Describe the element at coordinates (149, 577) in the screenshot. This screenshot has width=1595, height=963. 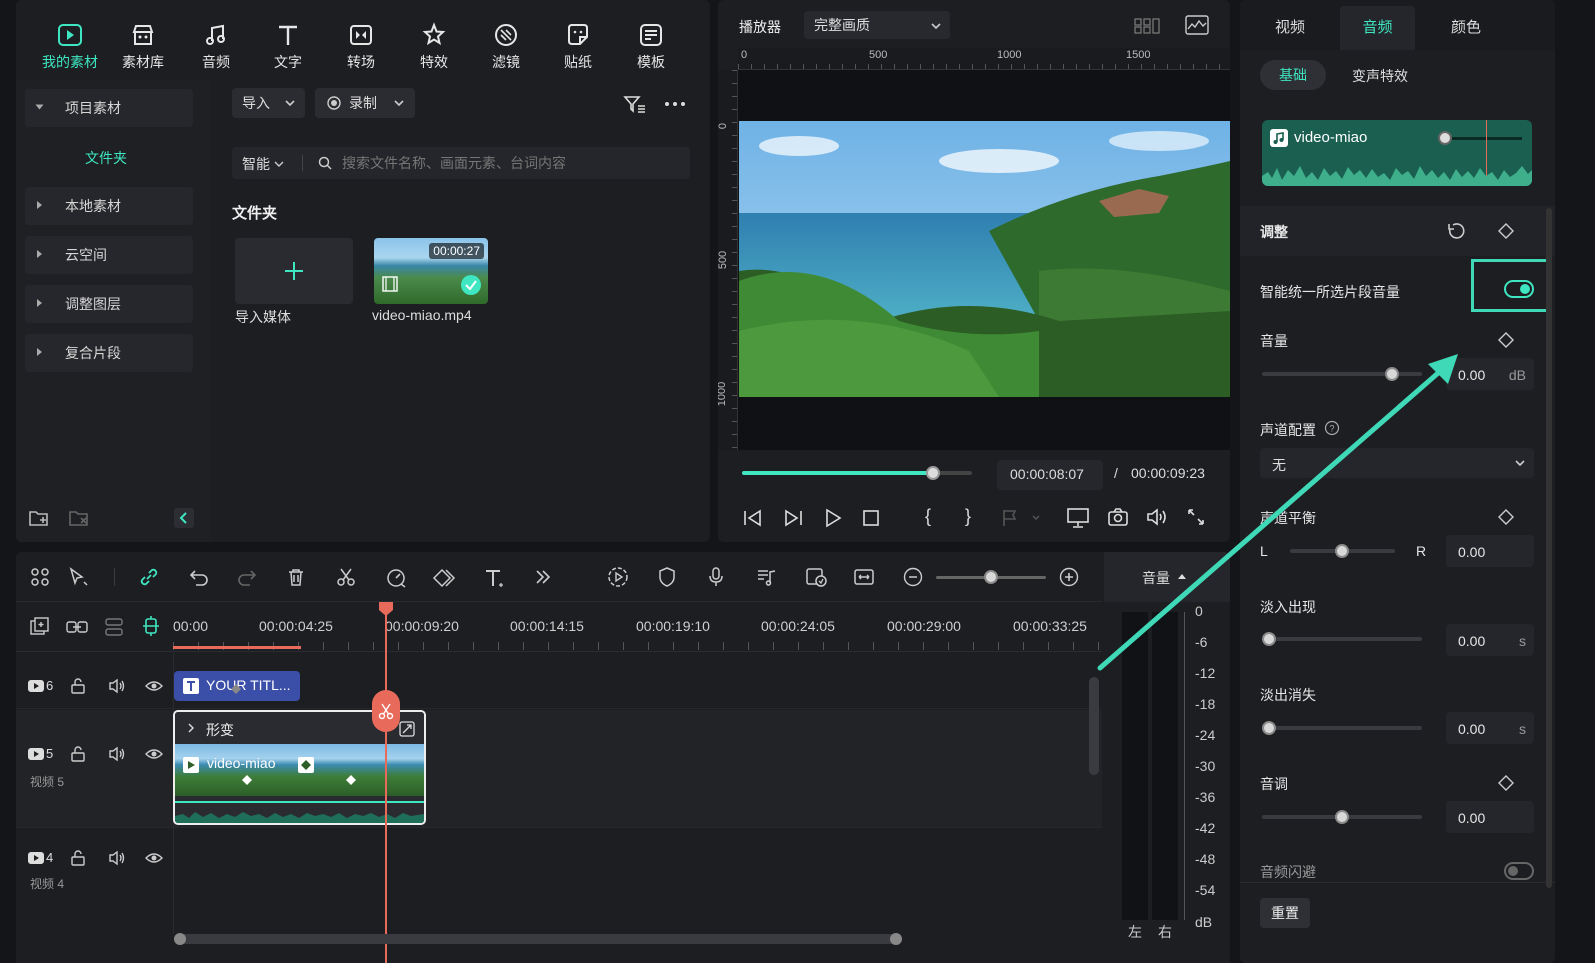
I see `link-icon` at that location.